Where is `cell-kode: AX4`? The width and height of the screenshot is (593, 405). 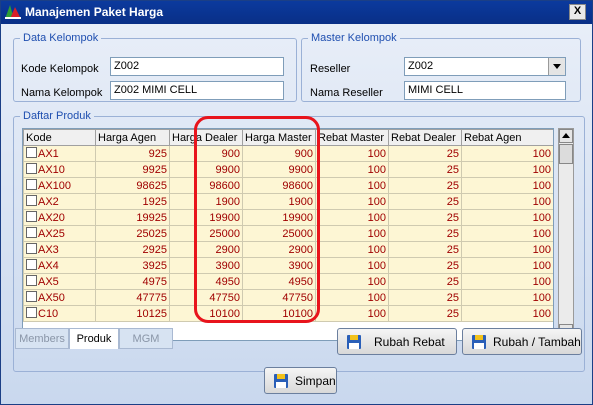 cell-kode: AX4 is located at coordinates (59, 265).